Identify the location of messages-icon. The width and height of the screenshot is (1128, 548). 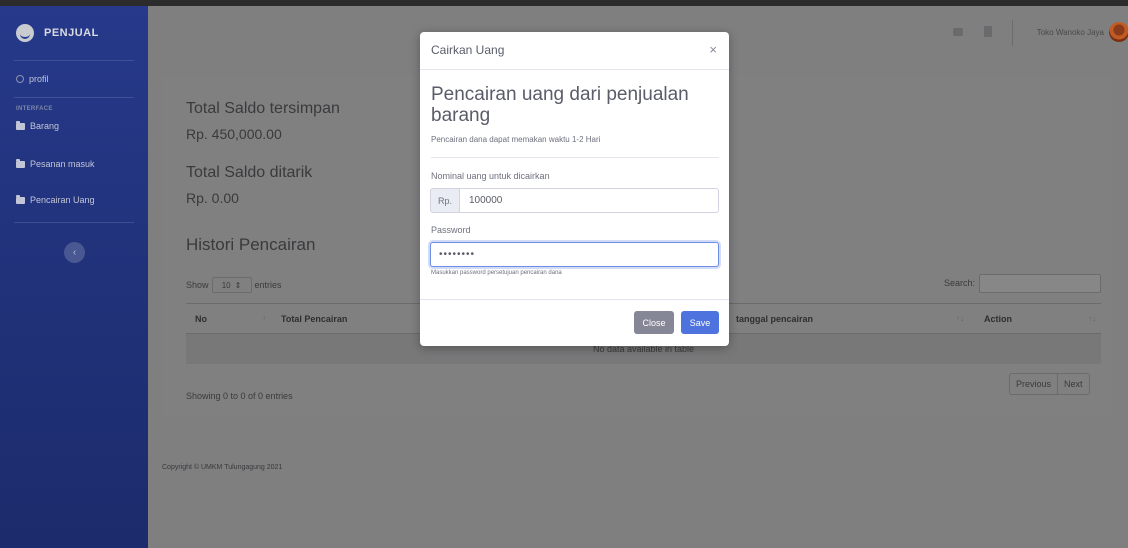
(958, 32).